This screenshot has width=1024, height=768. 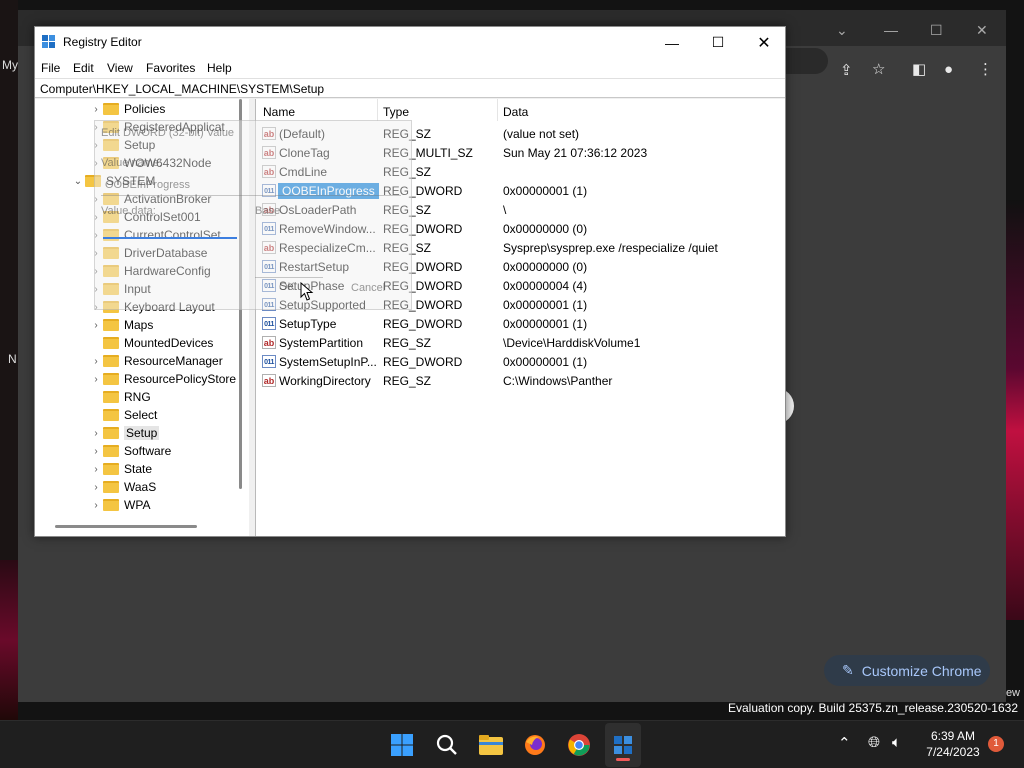 I want to click on tree-item: › WPA, so click(x=120, y=505).